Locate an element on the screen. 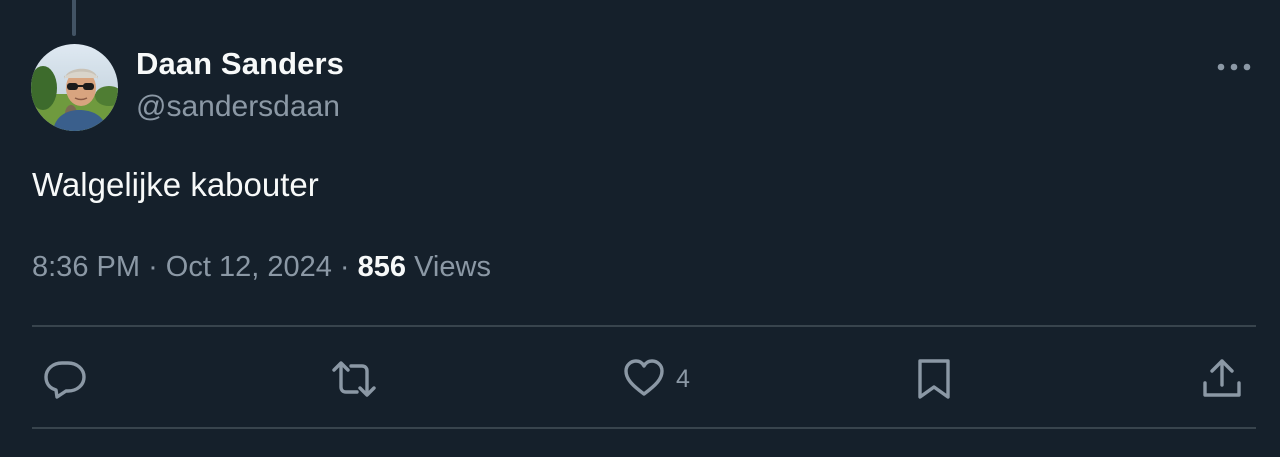 The image size is (1280, 457). author-name: Daan Sanders is located at coordinates (240, 64).